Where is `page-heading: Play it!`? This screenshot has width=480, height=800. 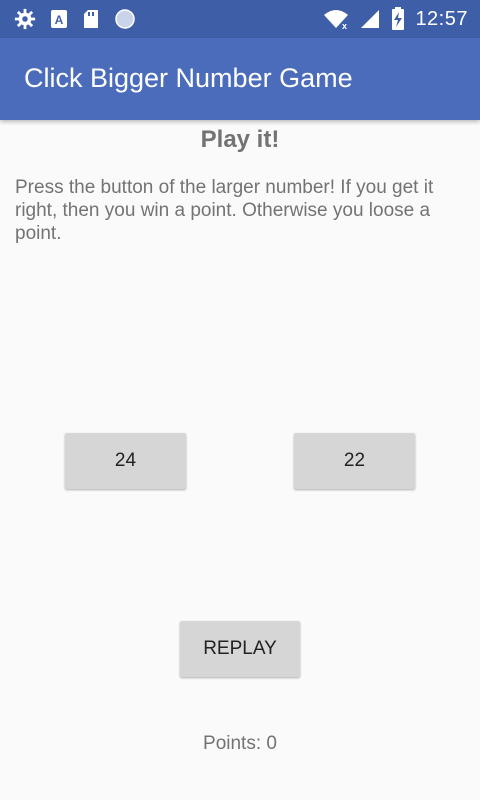 page-heading: Play it! is located at coordinates (240, 139).